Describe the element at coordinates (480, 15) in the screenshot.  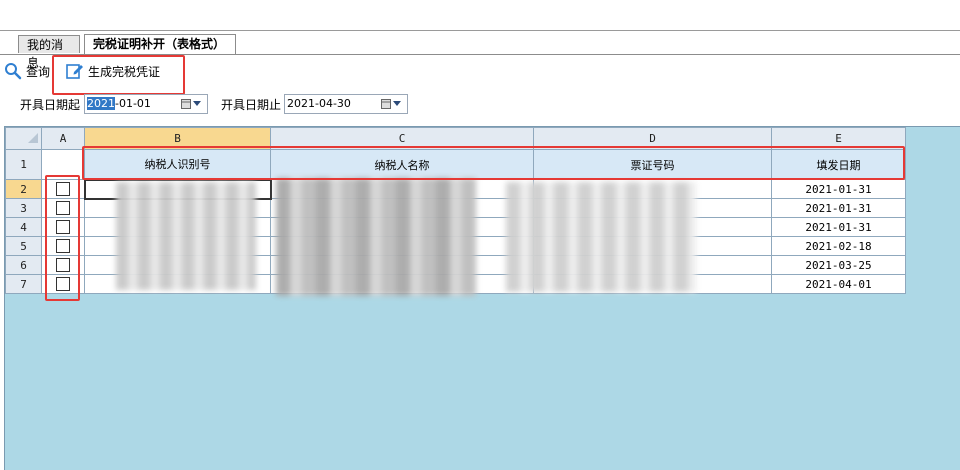
I see `window-top-area` at that location.